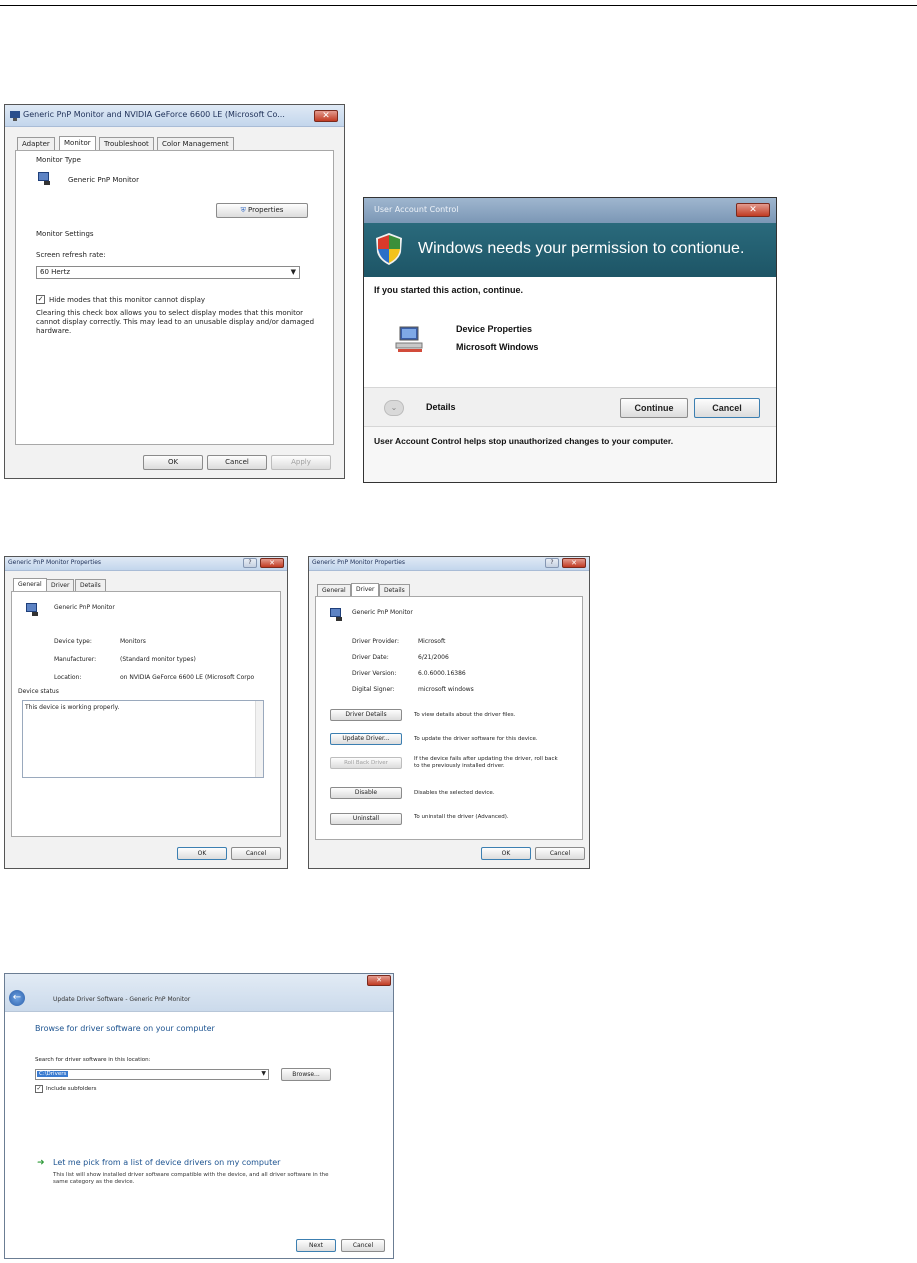  What do you see at coordinates (366, 763) in the screenshot?
I see `roll-back-driver-button: Roll Back Driver` at bounding box center [366, 763].